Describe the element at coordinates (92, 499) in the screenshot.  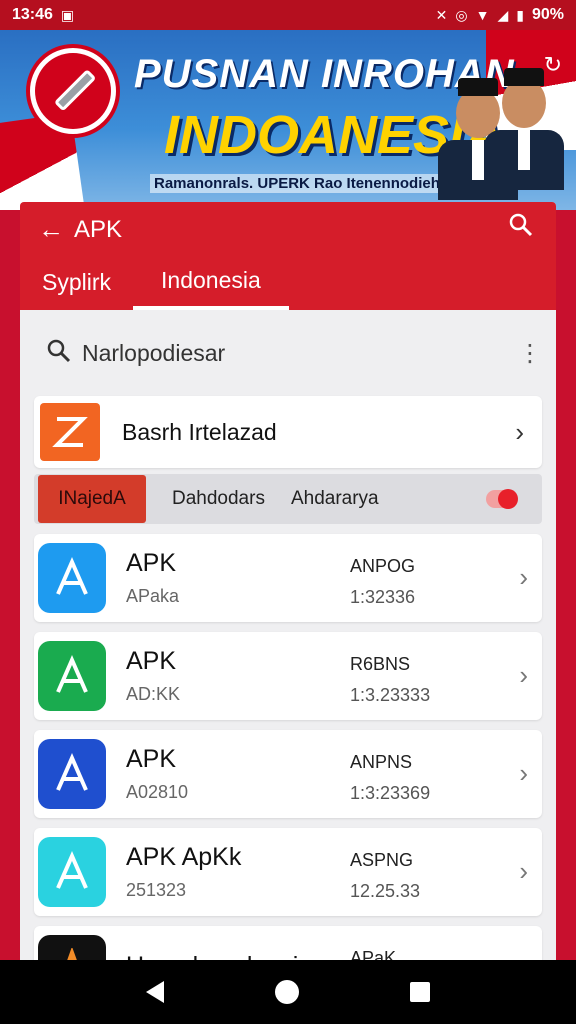
I see `filter-chip-active: INajedA` at that location.